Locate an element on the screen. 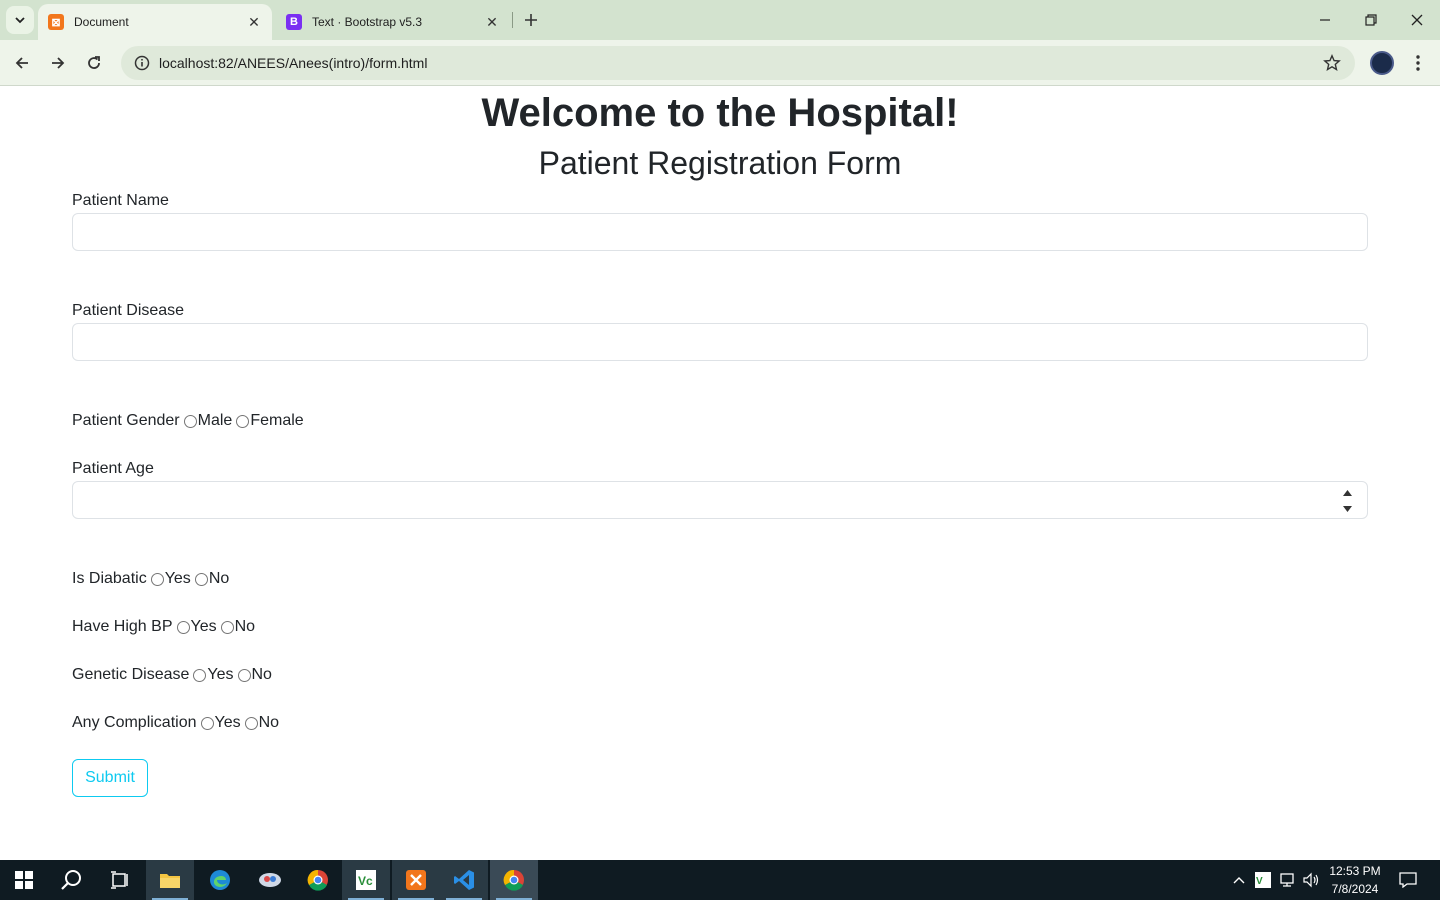 This screenshot has height=900, width=1440. site-info-icon is located at coordinates (142, 63).